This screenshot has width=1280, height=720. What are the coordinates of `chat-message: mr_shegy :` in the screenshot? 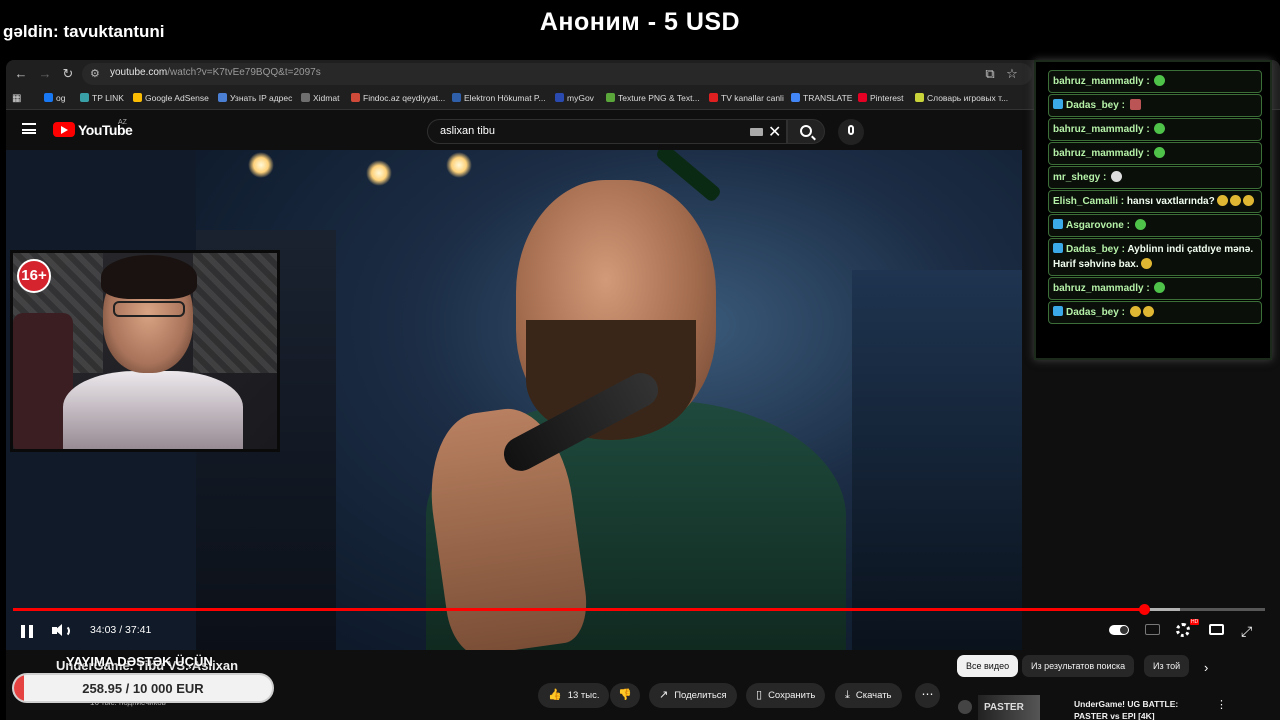 It's located at (1155, 177).